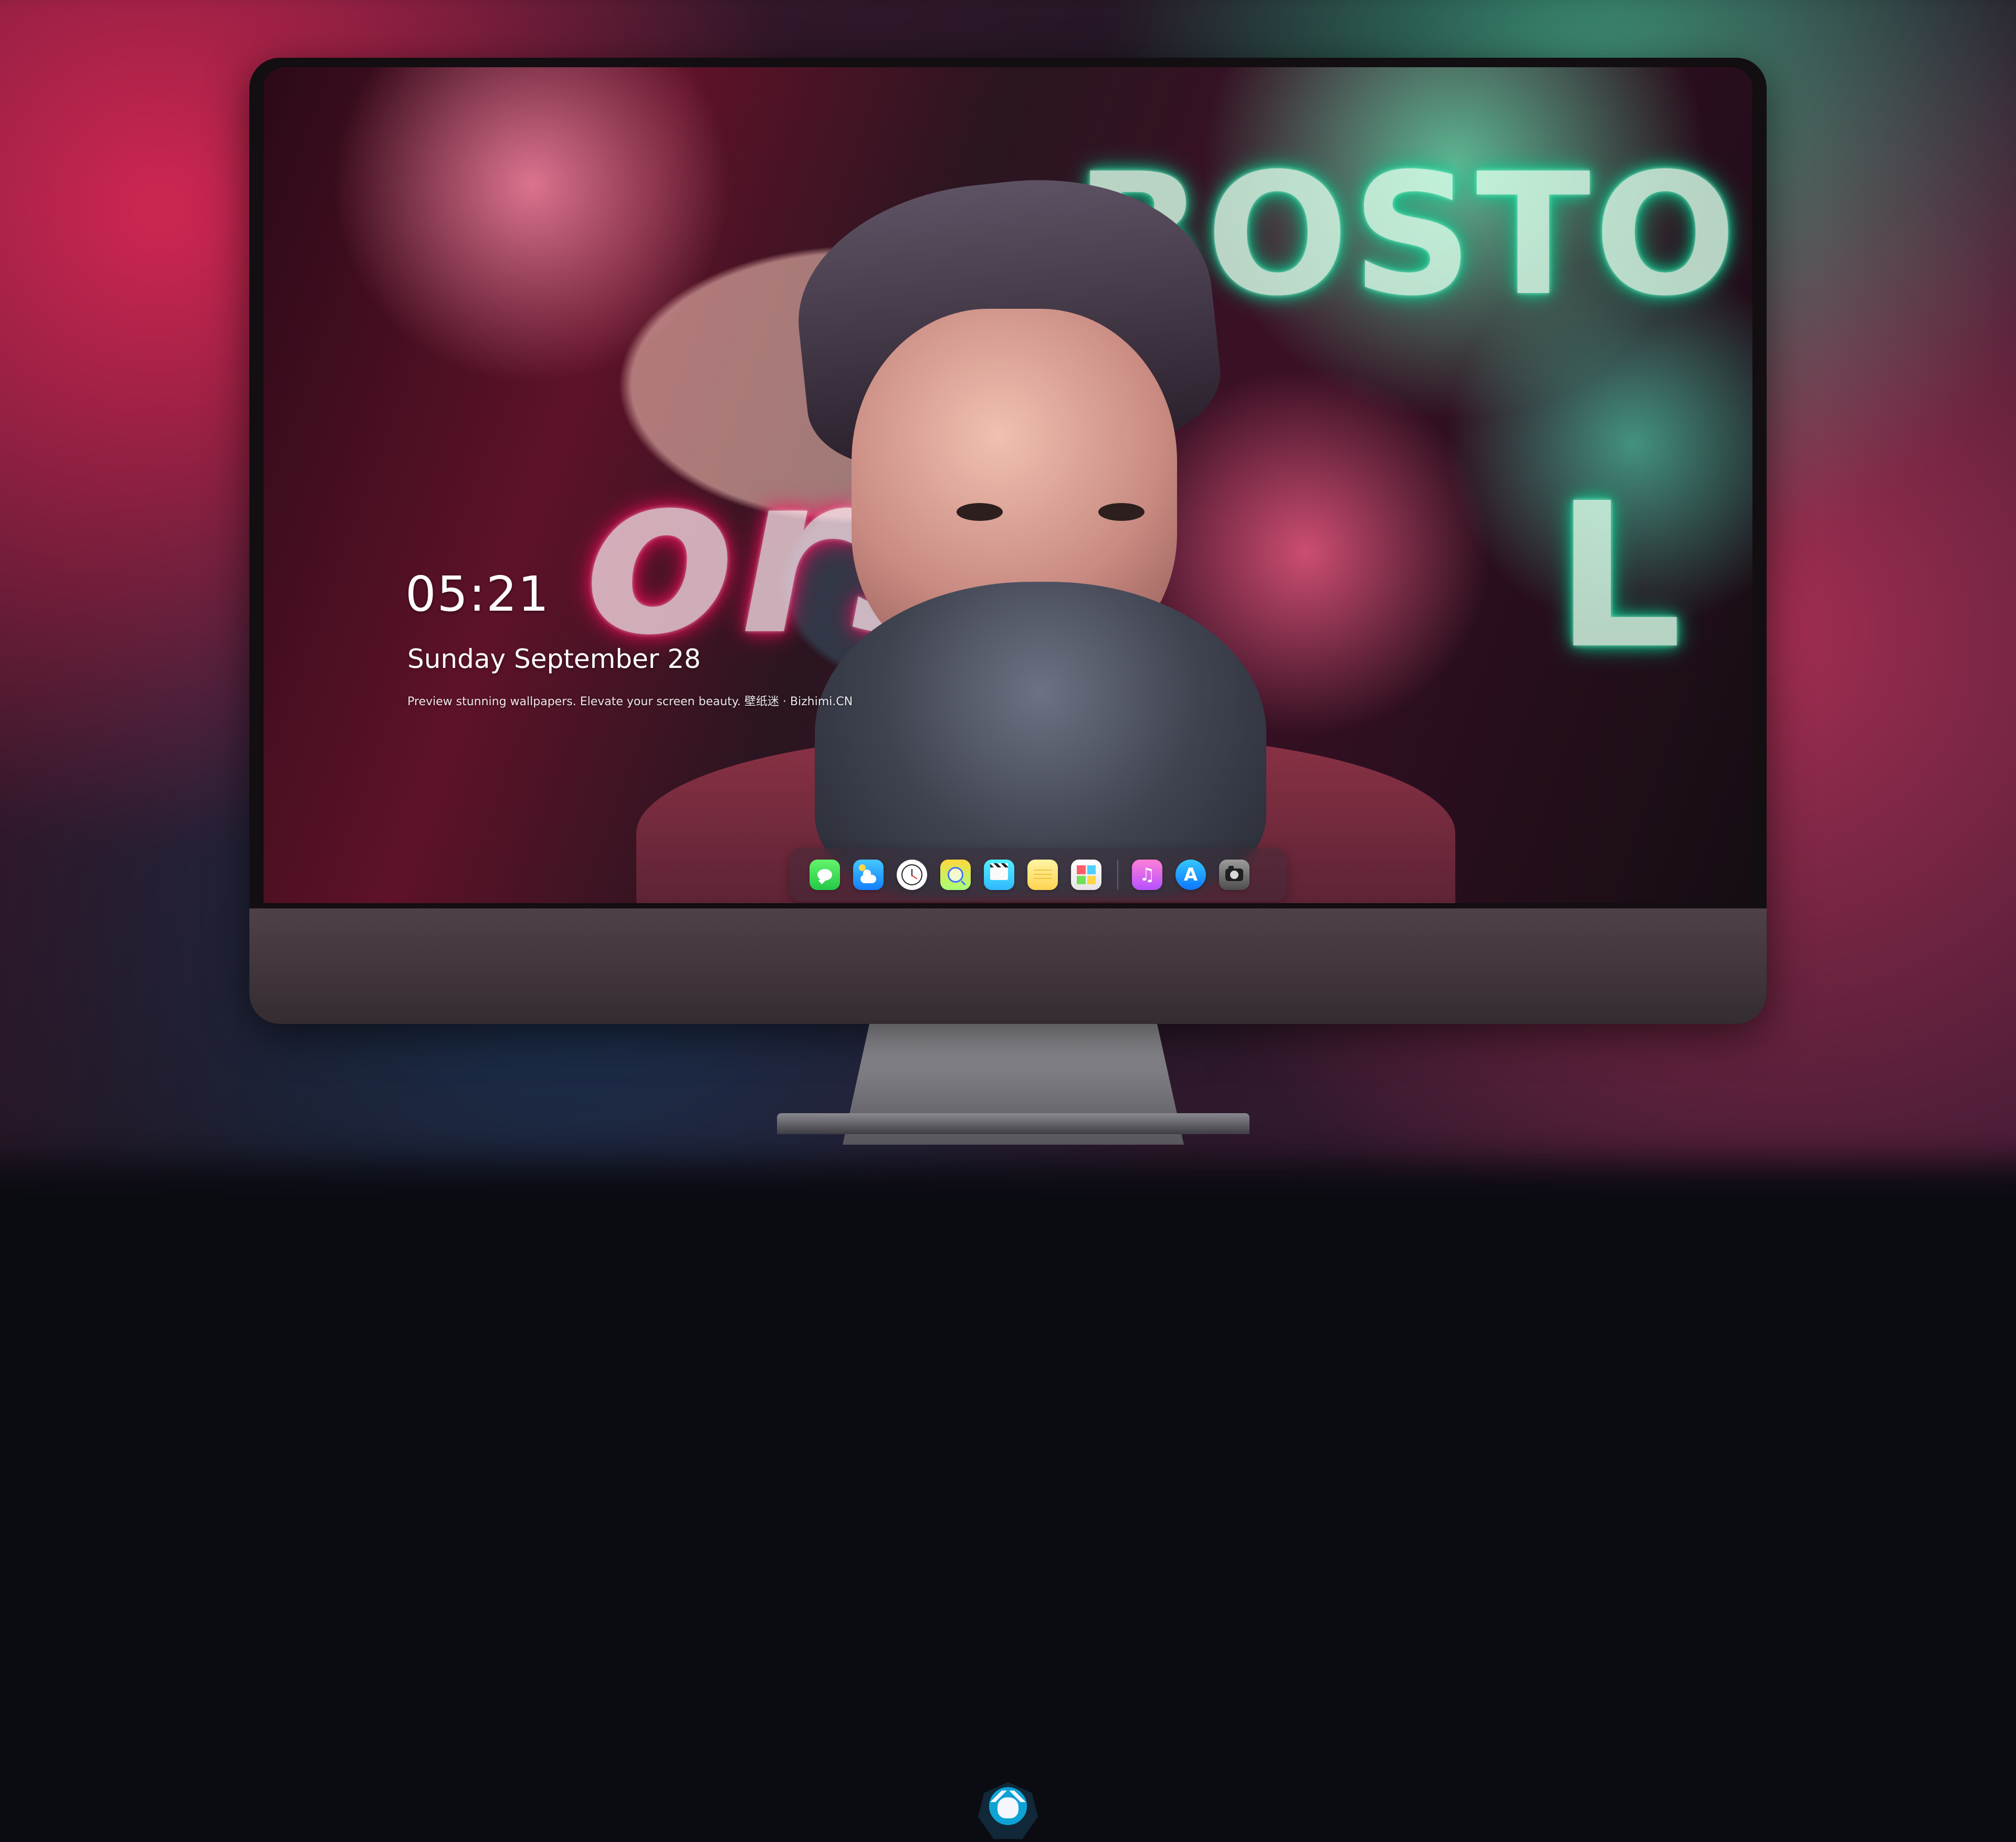 The width and height of the screenshot is (2016, 1842). Describe the element at coordinates (1407, 235) in the screenshot. I see `neon-sign-top: BOSTO` at that location.